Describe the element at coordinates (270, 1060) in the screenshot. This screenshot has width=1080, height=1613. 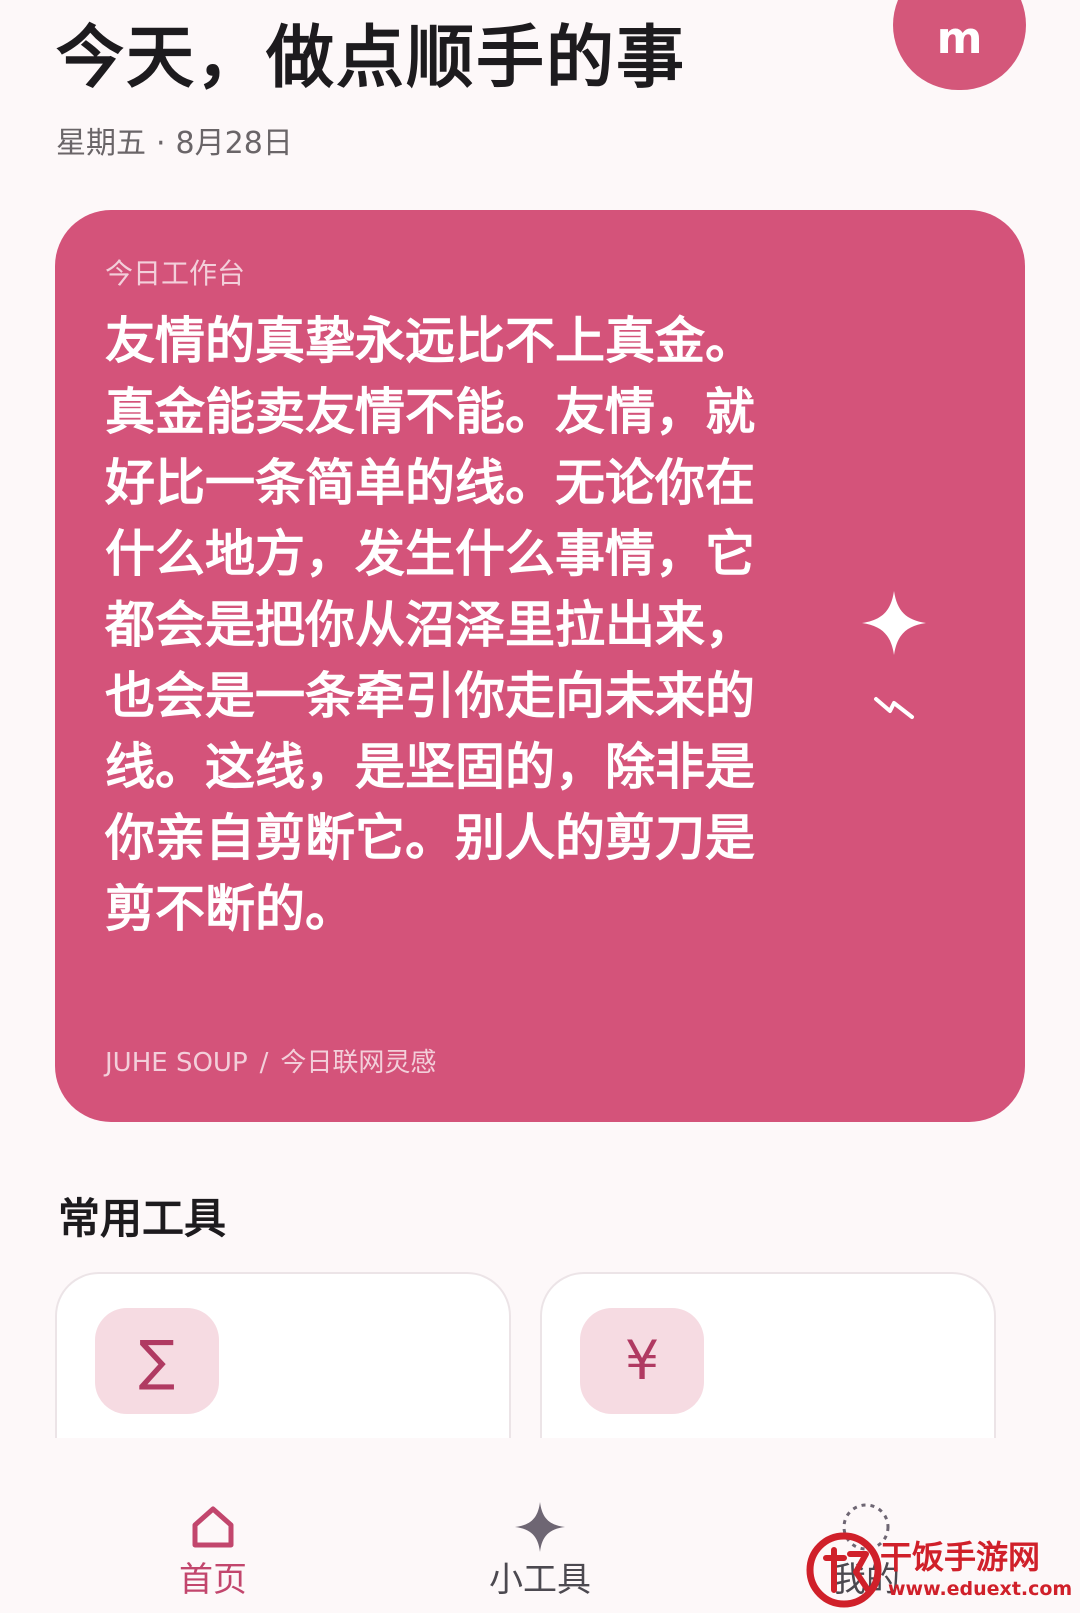
I see `quote-source: JUHE SOUP / 今日联网灵感` at that location.